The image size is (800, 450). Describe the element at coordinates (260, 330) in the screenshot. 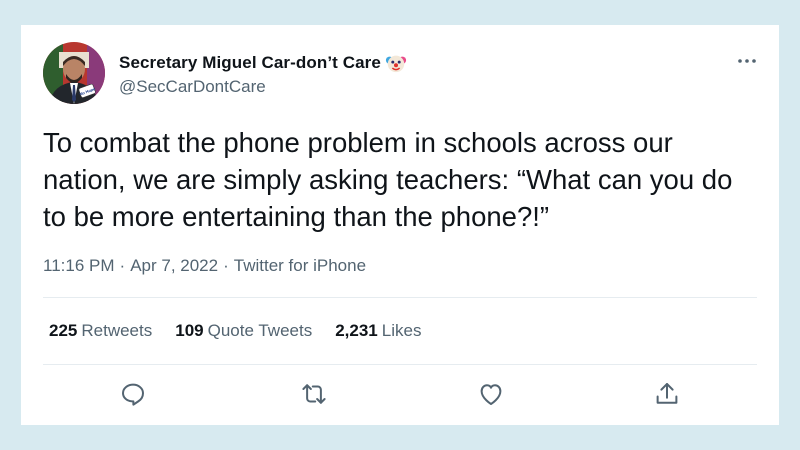

I see `quote-tweets-label: Quote Tweets` at that location.